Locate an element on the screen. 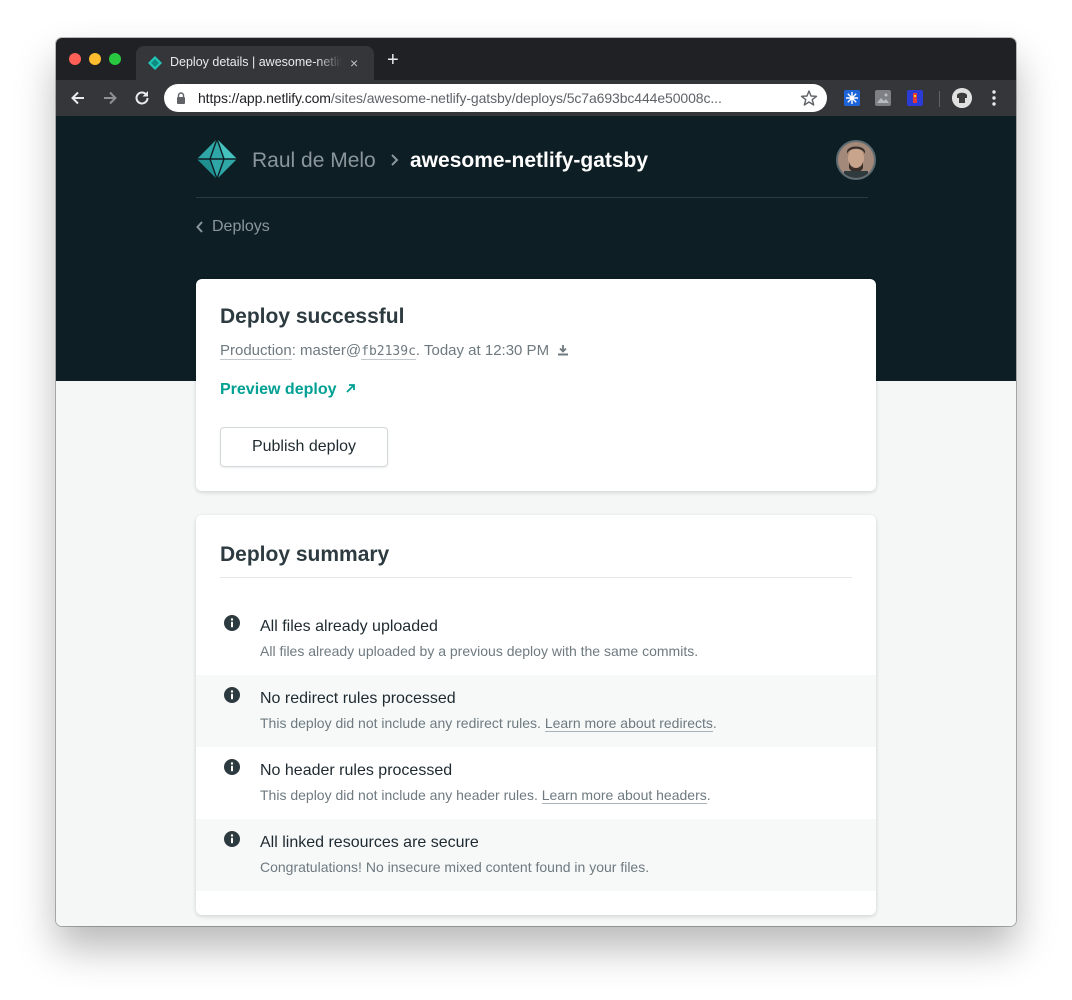  deploy-time: . Today at 12:30 PM is located at coordinates (482, 350).